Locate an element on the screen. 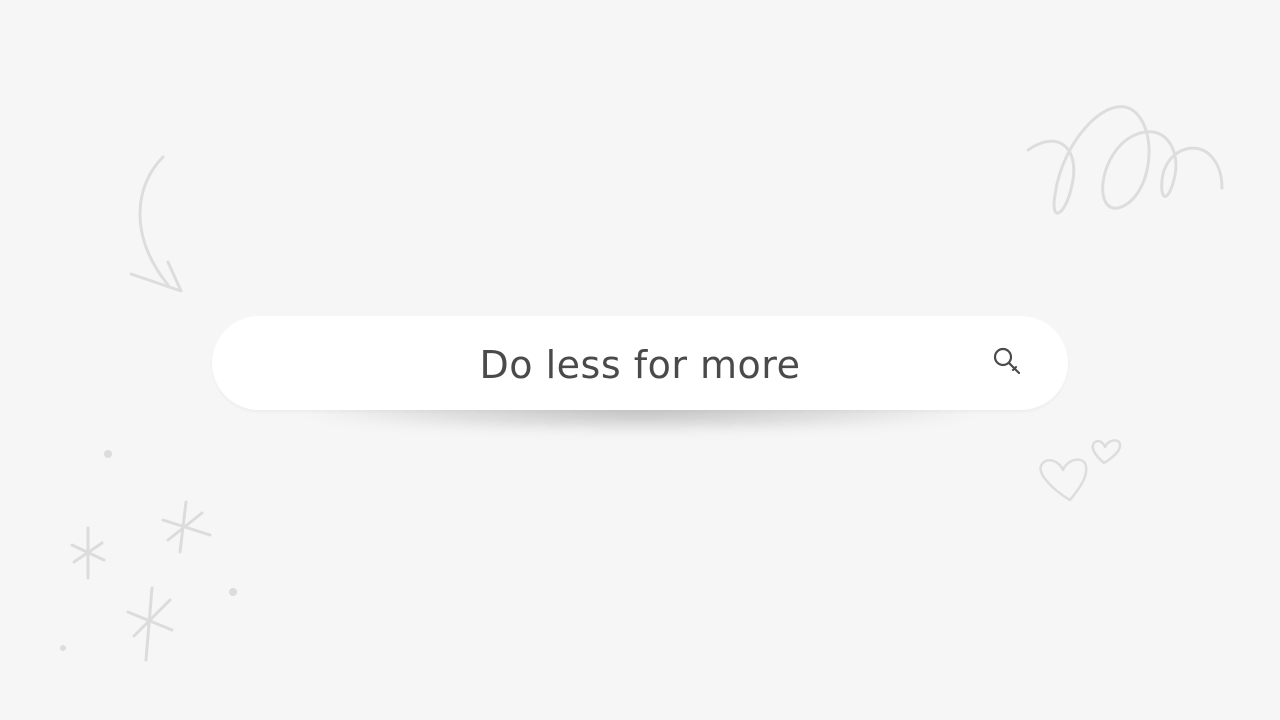  sparkles-icon is located at coordinates (141, 581).